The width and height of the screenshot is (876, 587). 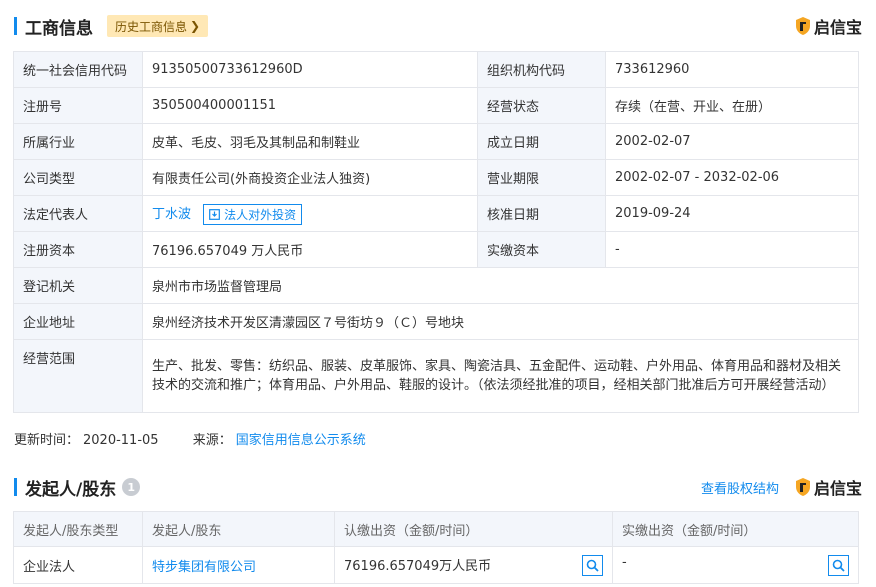 I want to click on paid-capital-cell: -, so click(x=735, y=565).